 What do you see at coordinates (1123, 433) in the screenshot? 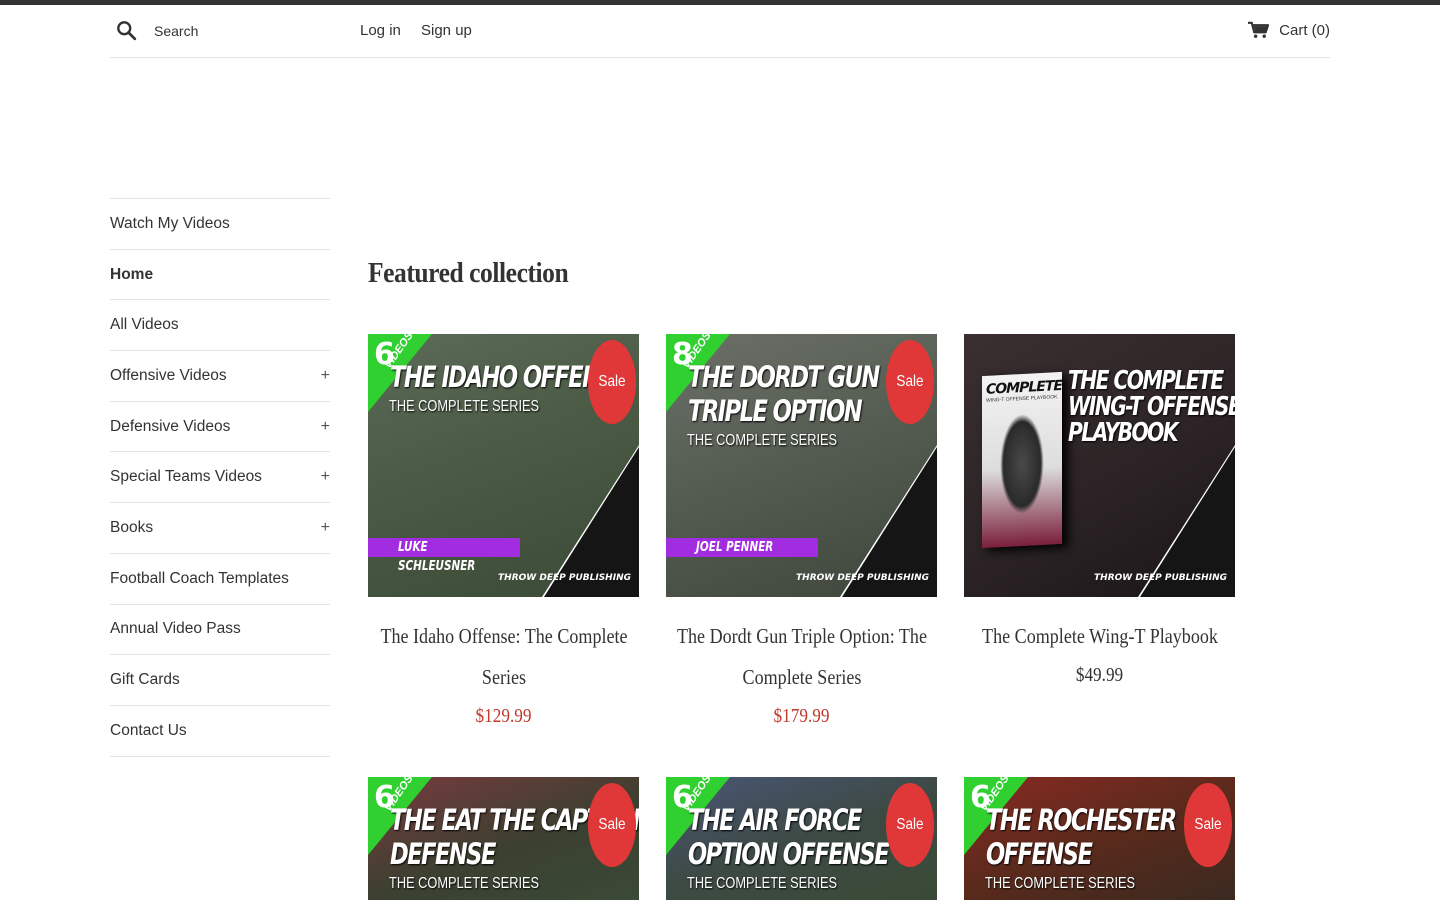
I see `thumbnail-title-line3: PLAYBOOK` at bounding box center [1123, 433].